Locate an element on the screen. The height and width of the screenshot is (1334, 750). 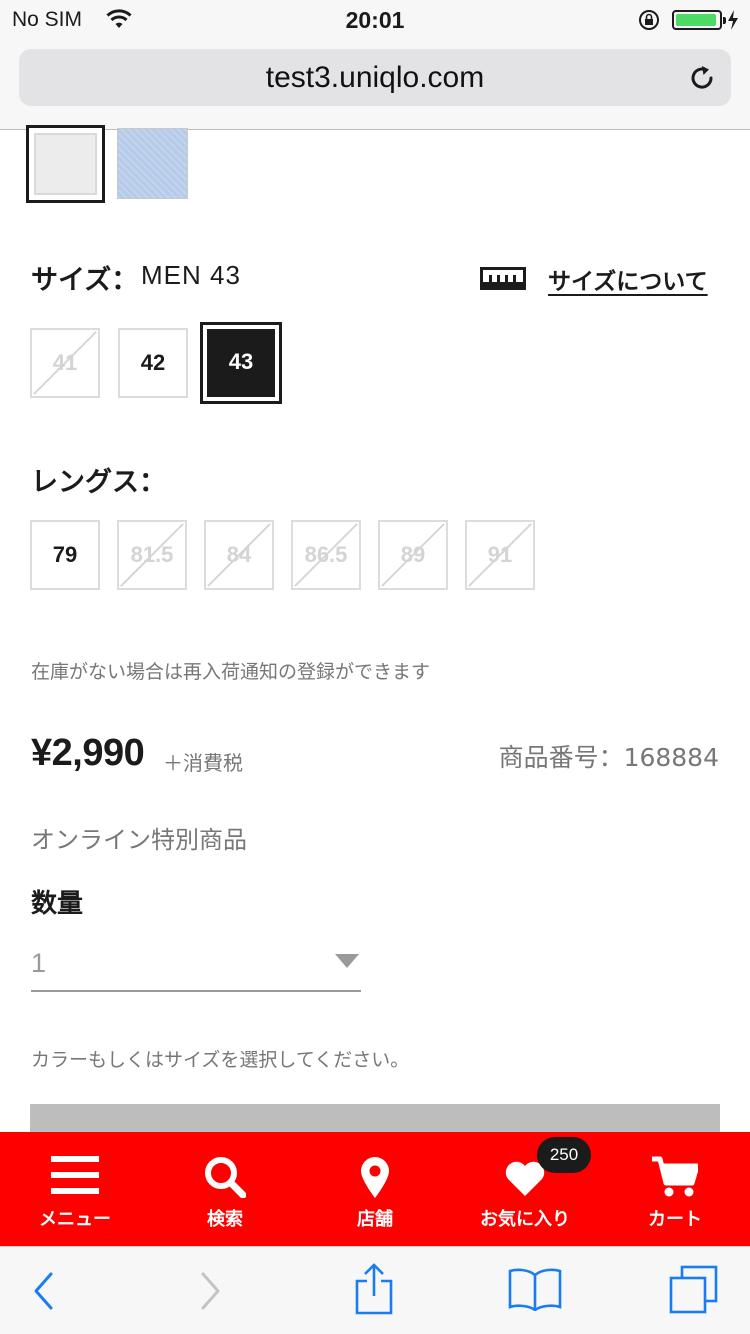
length-label: レングス： is located at coordinates (98, 482).